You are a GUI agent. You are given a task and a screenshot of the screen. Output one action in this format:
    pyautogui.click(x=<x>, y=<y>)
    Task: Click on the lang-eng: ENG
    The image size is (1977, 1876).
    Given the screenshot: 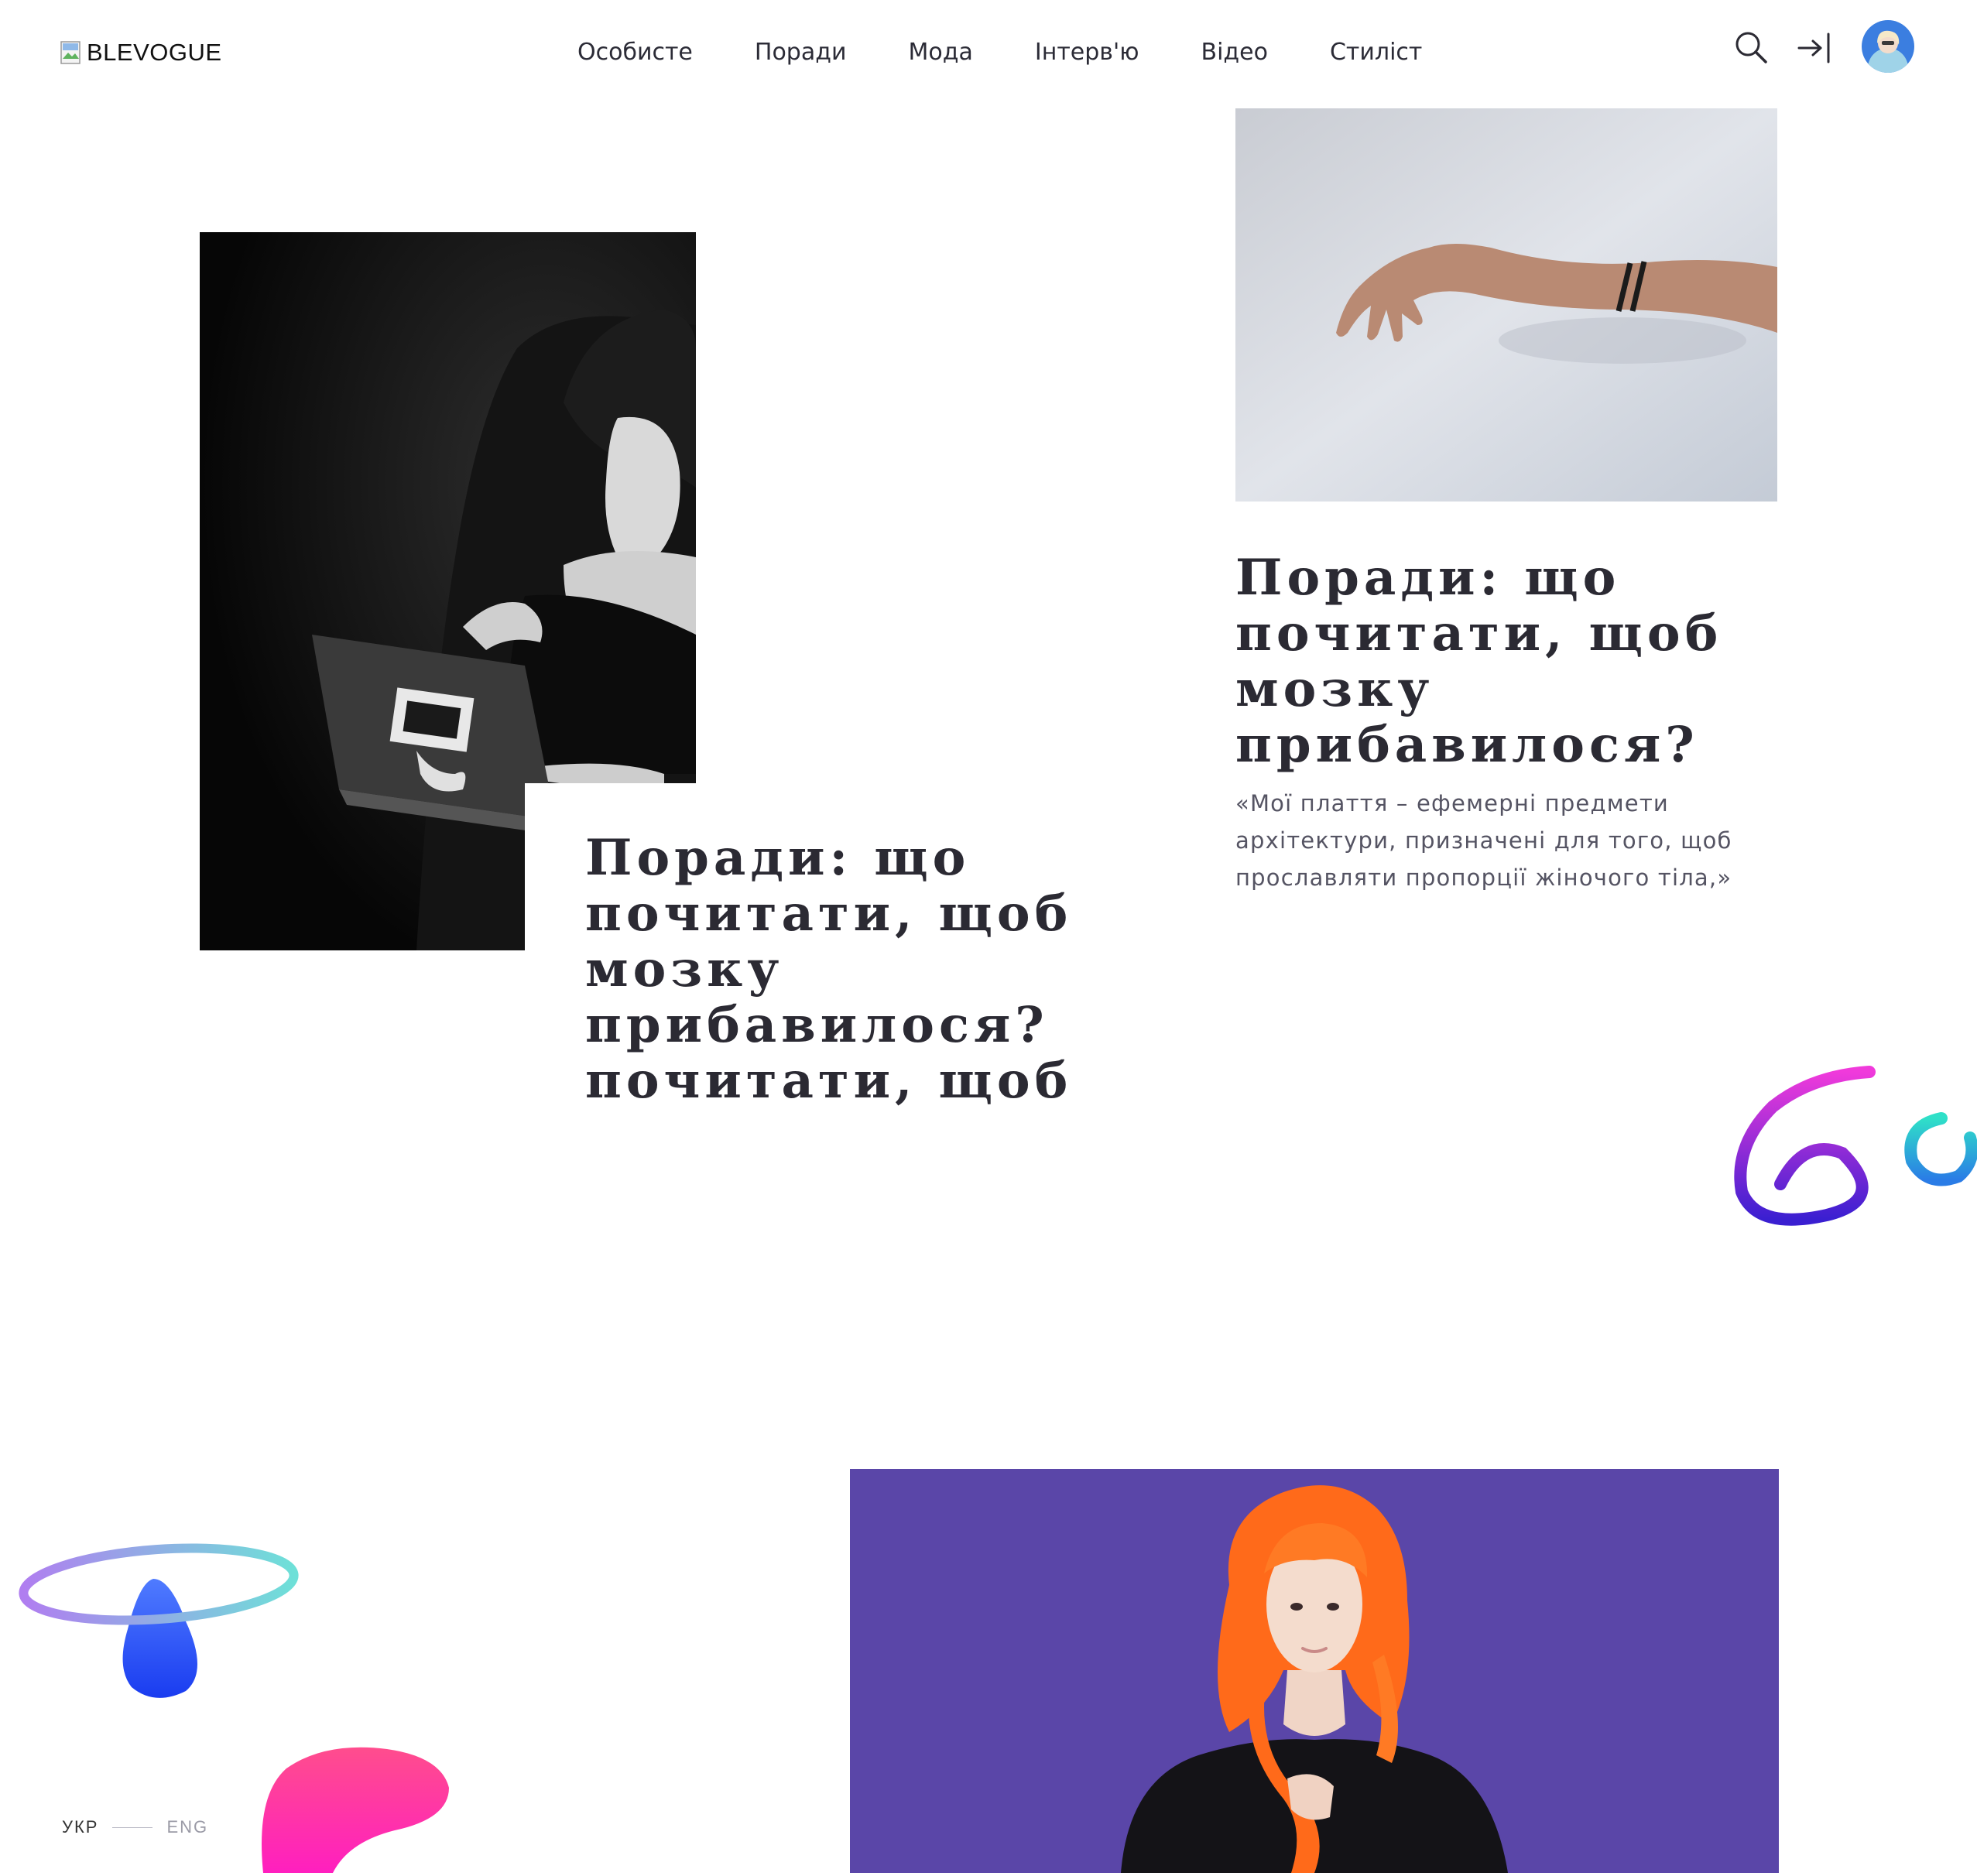 What is the action you would take?
    pyautogui.click(x=187, y=1827)
    